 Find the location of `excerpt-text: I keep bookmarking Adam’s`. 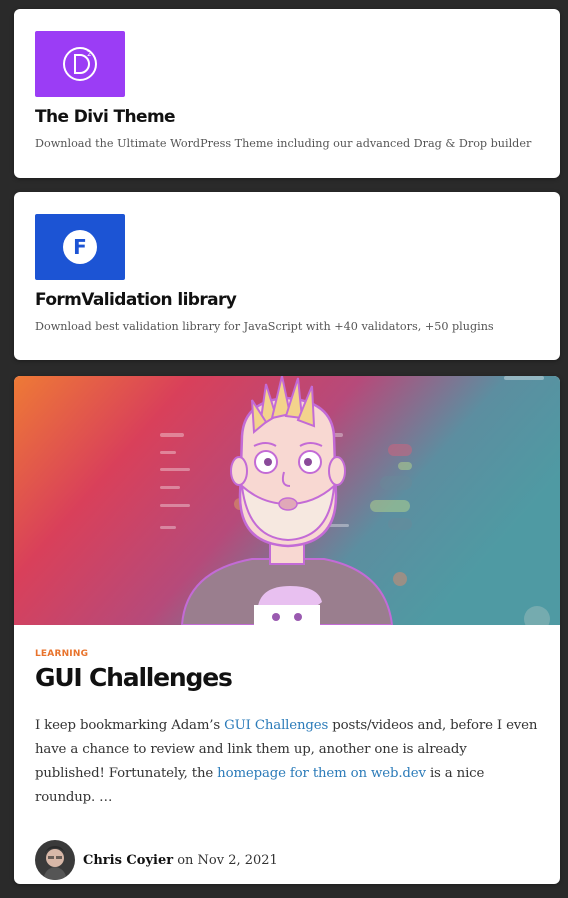

excerpt-text: I keep bookmarking Adam’s is located at coordinates (130, 725).